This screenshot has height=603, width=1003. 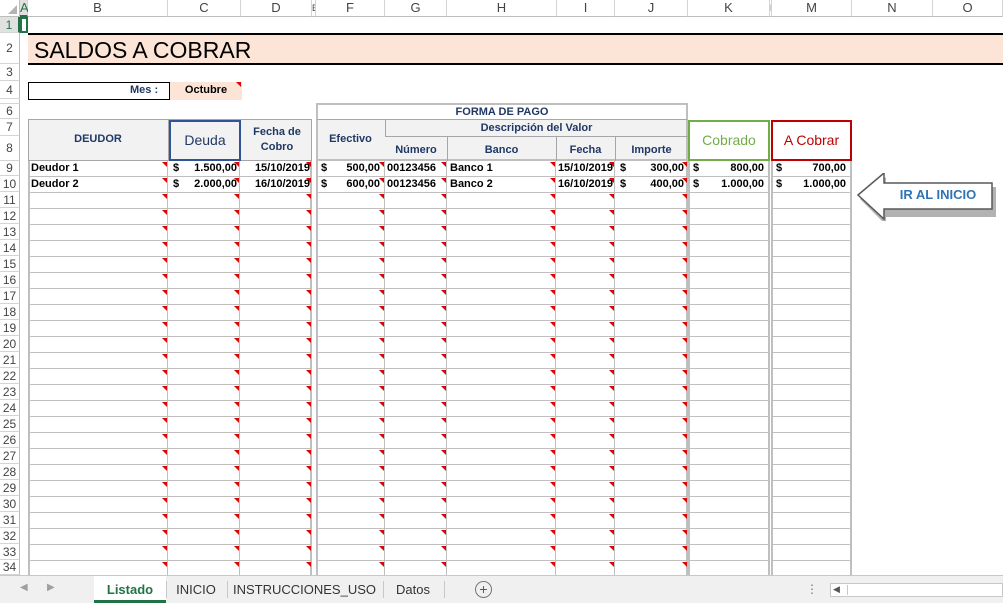 I want to click on row-header-25: 25, so click(x=10, y=424).